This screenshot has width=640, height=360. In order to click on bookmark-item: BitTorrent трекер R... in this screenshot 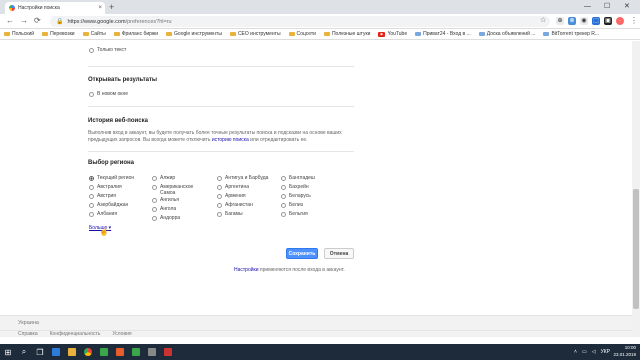, I will do `click(571, 34)`.